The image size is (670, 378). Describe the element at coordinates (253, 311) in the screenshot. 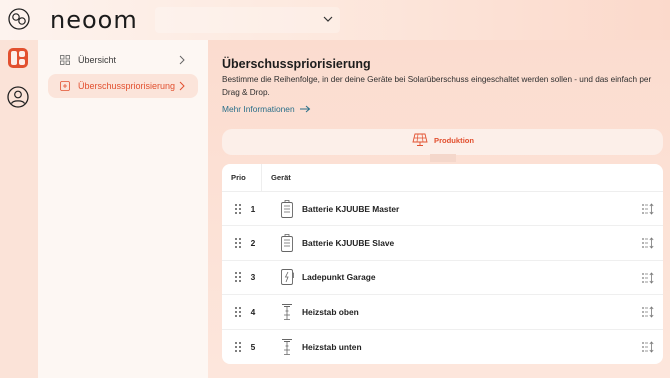

I see `row-priority: 4` at that location.